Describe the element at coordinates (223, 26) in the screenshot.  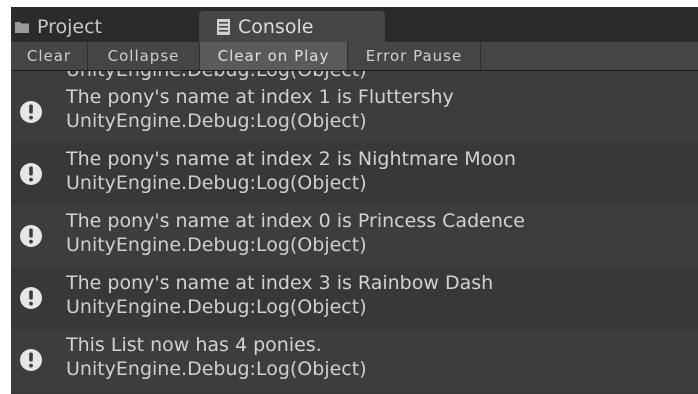
I see `console-icon` at that location.